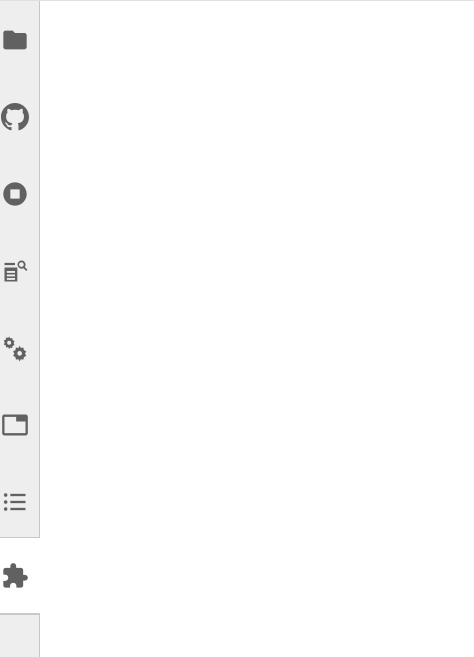 The image size is (474, 657). Describe the element at coordinates (15, 425) in the screenshot. I see `window-tab-icon` at that location.